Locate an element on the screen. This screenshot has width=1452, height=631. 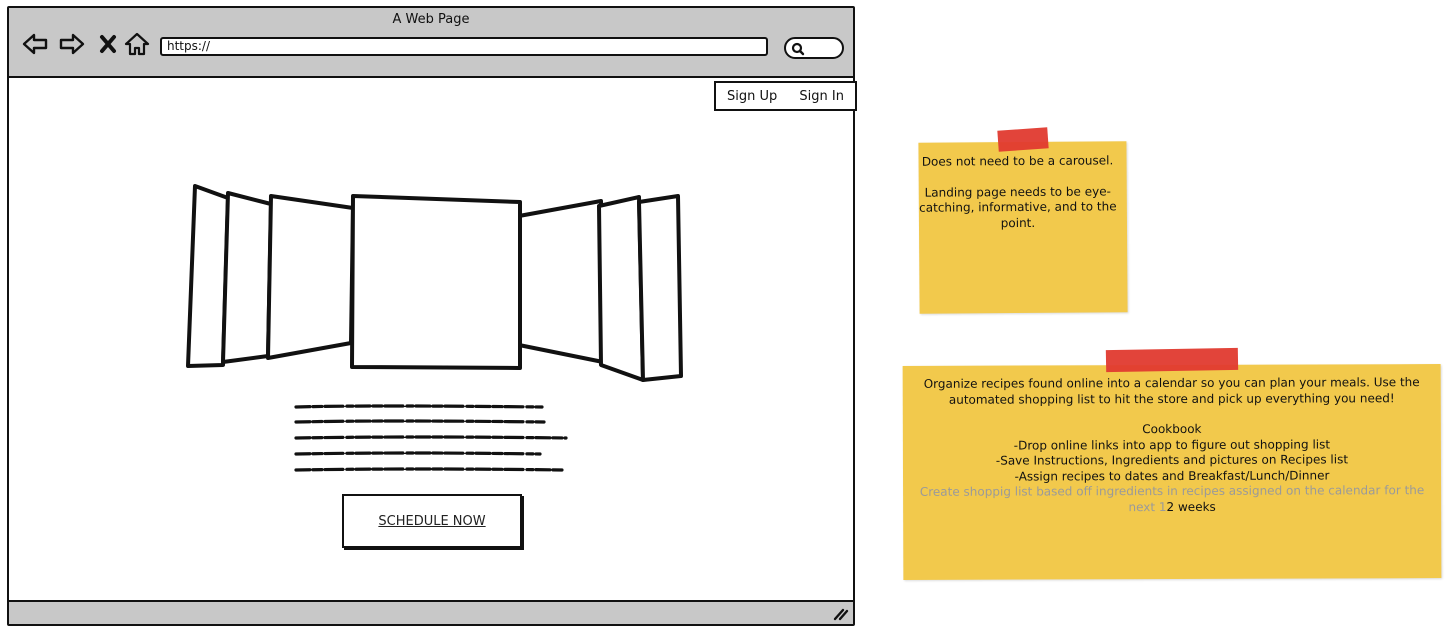
auth-links: Sign Up Sign In is located at coordinates (785, 96).